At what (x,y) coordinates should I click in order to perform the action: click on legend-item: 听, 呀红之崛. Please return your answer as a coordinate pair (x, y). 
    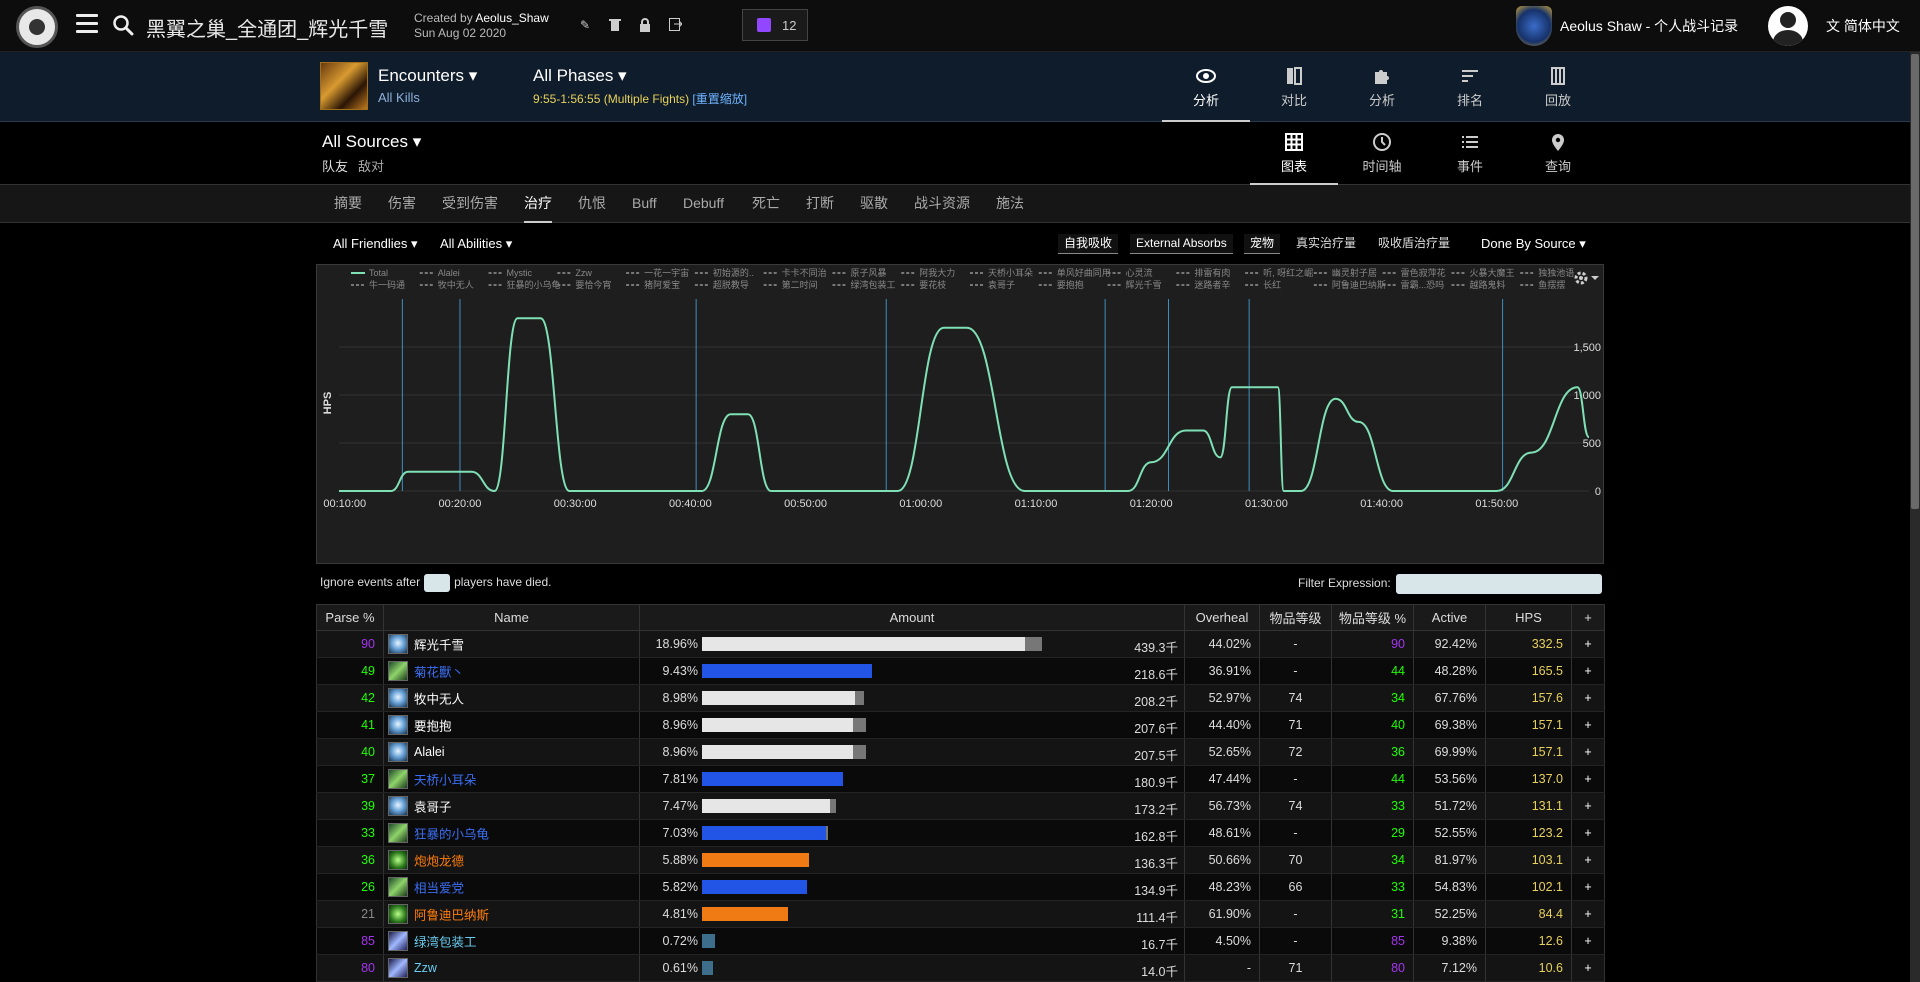
    Looking at the image, I should click on (1288, 272).